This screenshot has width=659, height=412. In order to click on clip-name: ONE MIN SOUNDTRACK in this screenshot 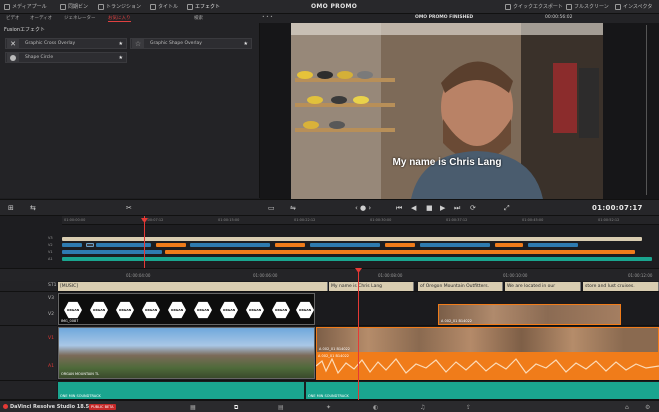, I will do `click(80, 396)`.